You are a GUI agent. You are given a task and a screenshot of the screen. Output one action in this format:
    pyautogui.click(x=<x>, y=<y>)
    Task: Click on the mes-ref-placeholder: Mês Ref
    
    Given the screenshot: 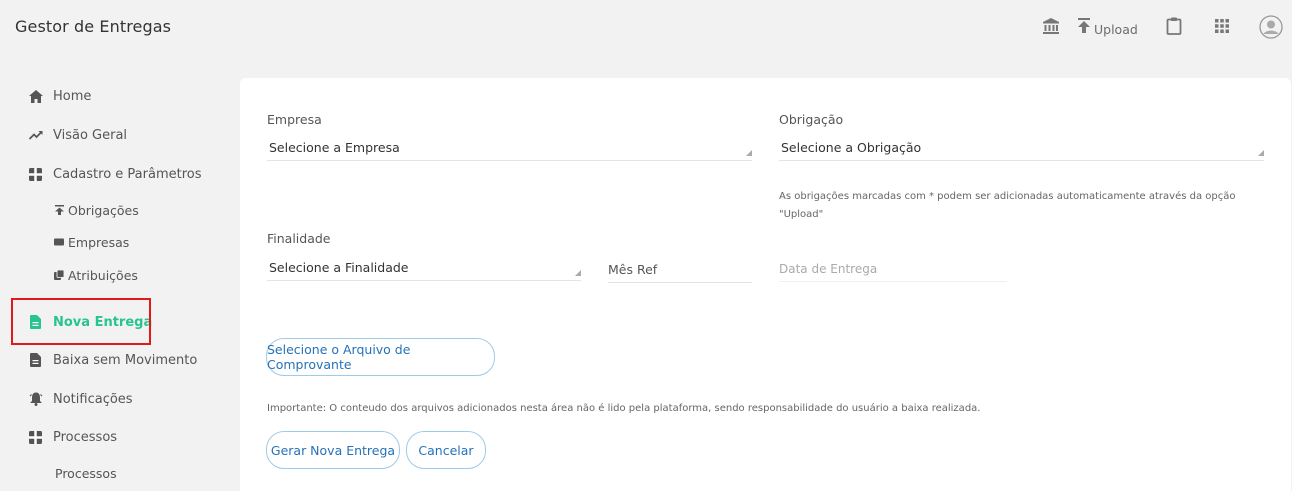 What is the action you would take?
    pyautogui.click(x=633, y=269)
    